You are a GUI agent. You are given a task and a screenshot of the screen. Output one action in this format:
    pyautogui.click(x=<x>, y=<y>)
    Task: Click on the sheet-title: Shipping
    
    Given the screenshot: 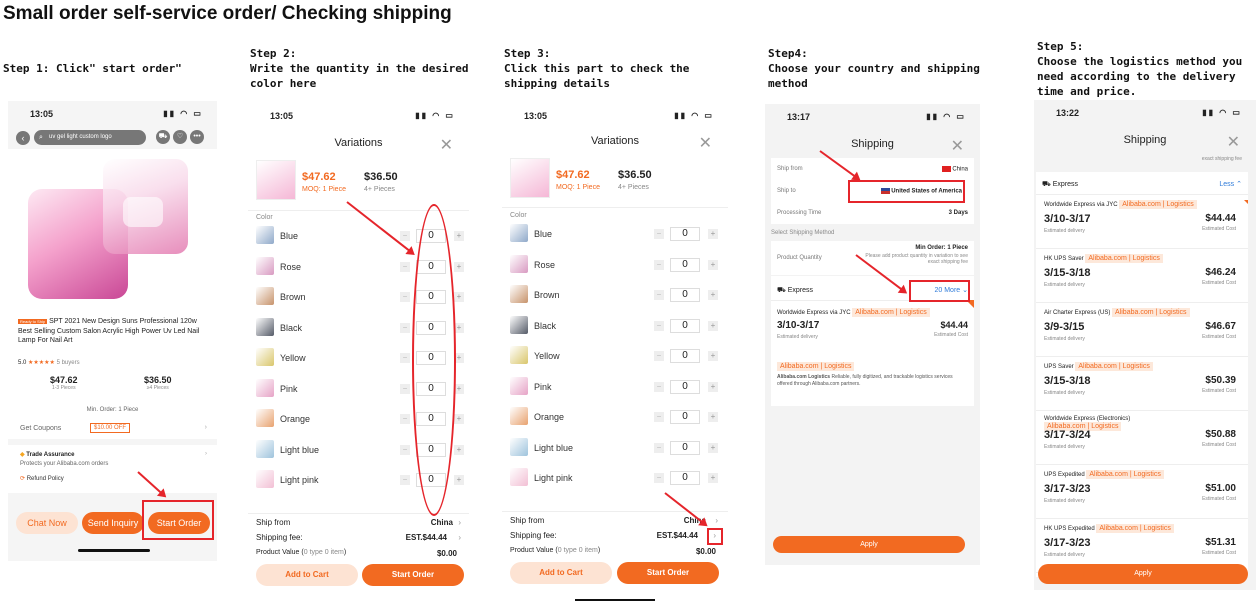 What is the action you would take?
    pyautogui.click(x=1145, y=140)
    